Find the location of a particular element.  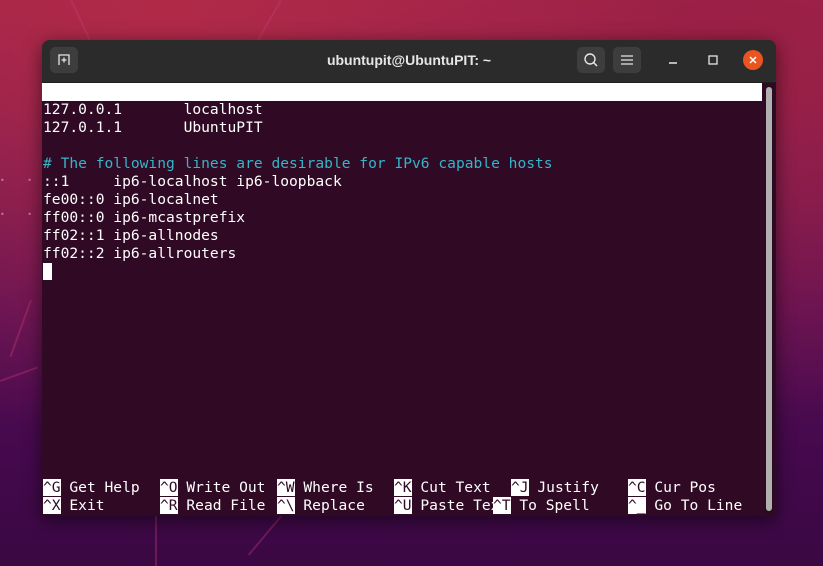

shortcut-cur-pos: ^C Cur Pos is located at coordinates (672, 488).